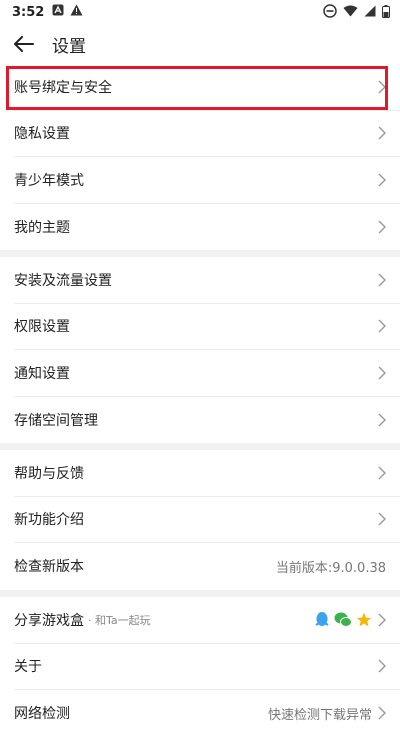  Describe the element at coordinates (49, 620) in the screenshot. I see `row-label: 分享游戏盒` at that location.